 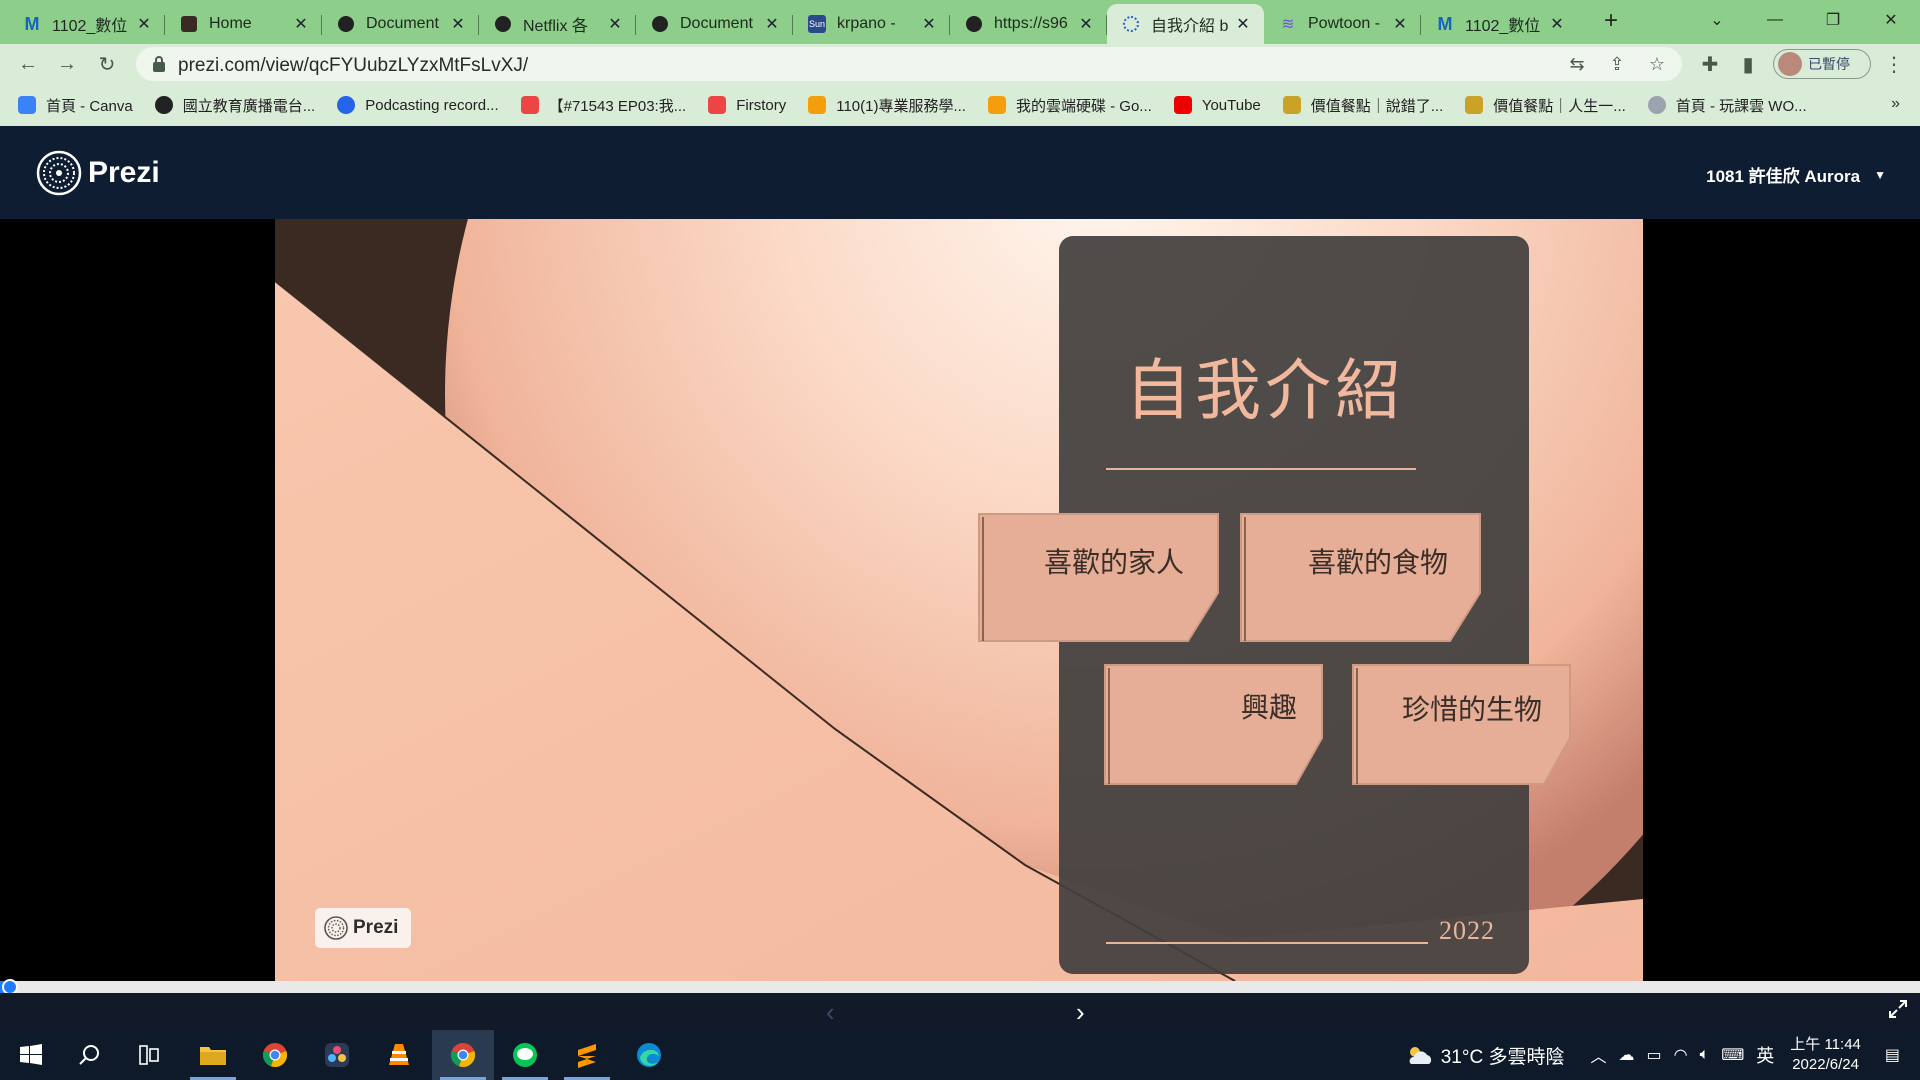 What do you see at coordinates (1892, 1055) in the screenshot?
I see `notification-icon: ▤` at bounding box center [1892, 1055].